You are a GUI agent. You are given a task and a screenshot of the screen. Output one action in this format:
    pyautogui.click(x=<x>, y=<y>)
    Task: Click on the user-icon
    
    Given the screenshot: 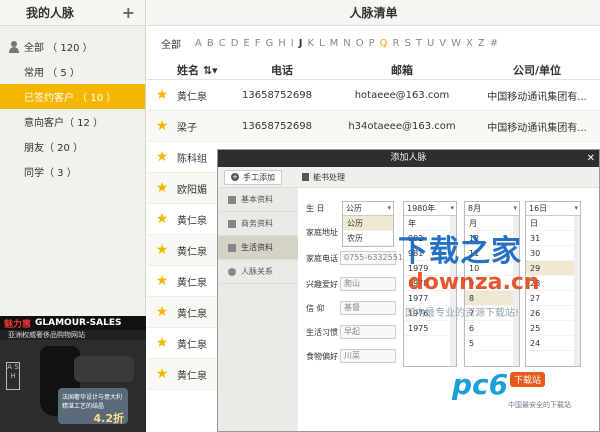 What is the action you would take?
    pyautogui.click(x=14, y=46)
    